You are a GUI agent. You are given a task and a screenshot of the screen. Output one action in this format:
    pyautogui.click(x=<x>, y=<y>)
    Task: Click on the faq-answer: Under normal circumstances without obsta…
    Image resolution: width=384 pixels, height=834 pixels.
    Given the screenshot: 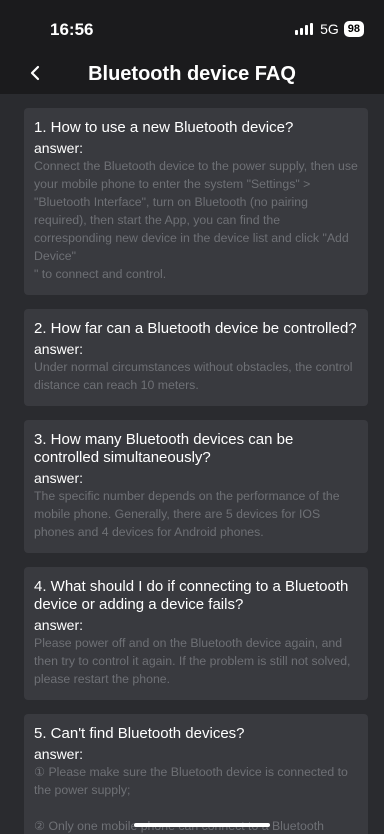 What is the action you would take?
    pyautogui.click(x=193, y=376)
    